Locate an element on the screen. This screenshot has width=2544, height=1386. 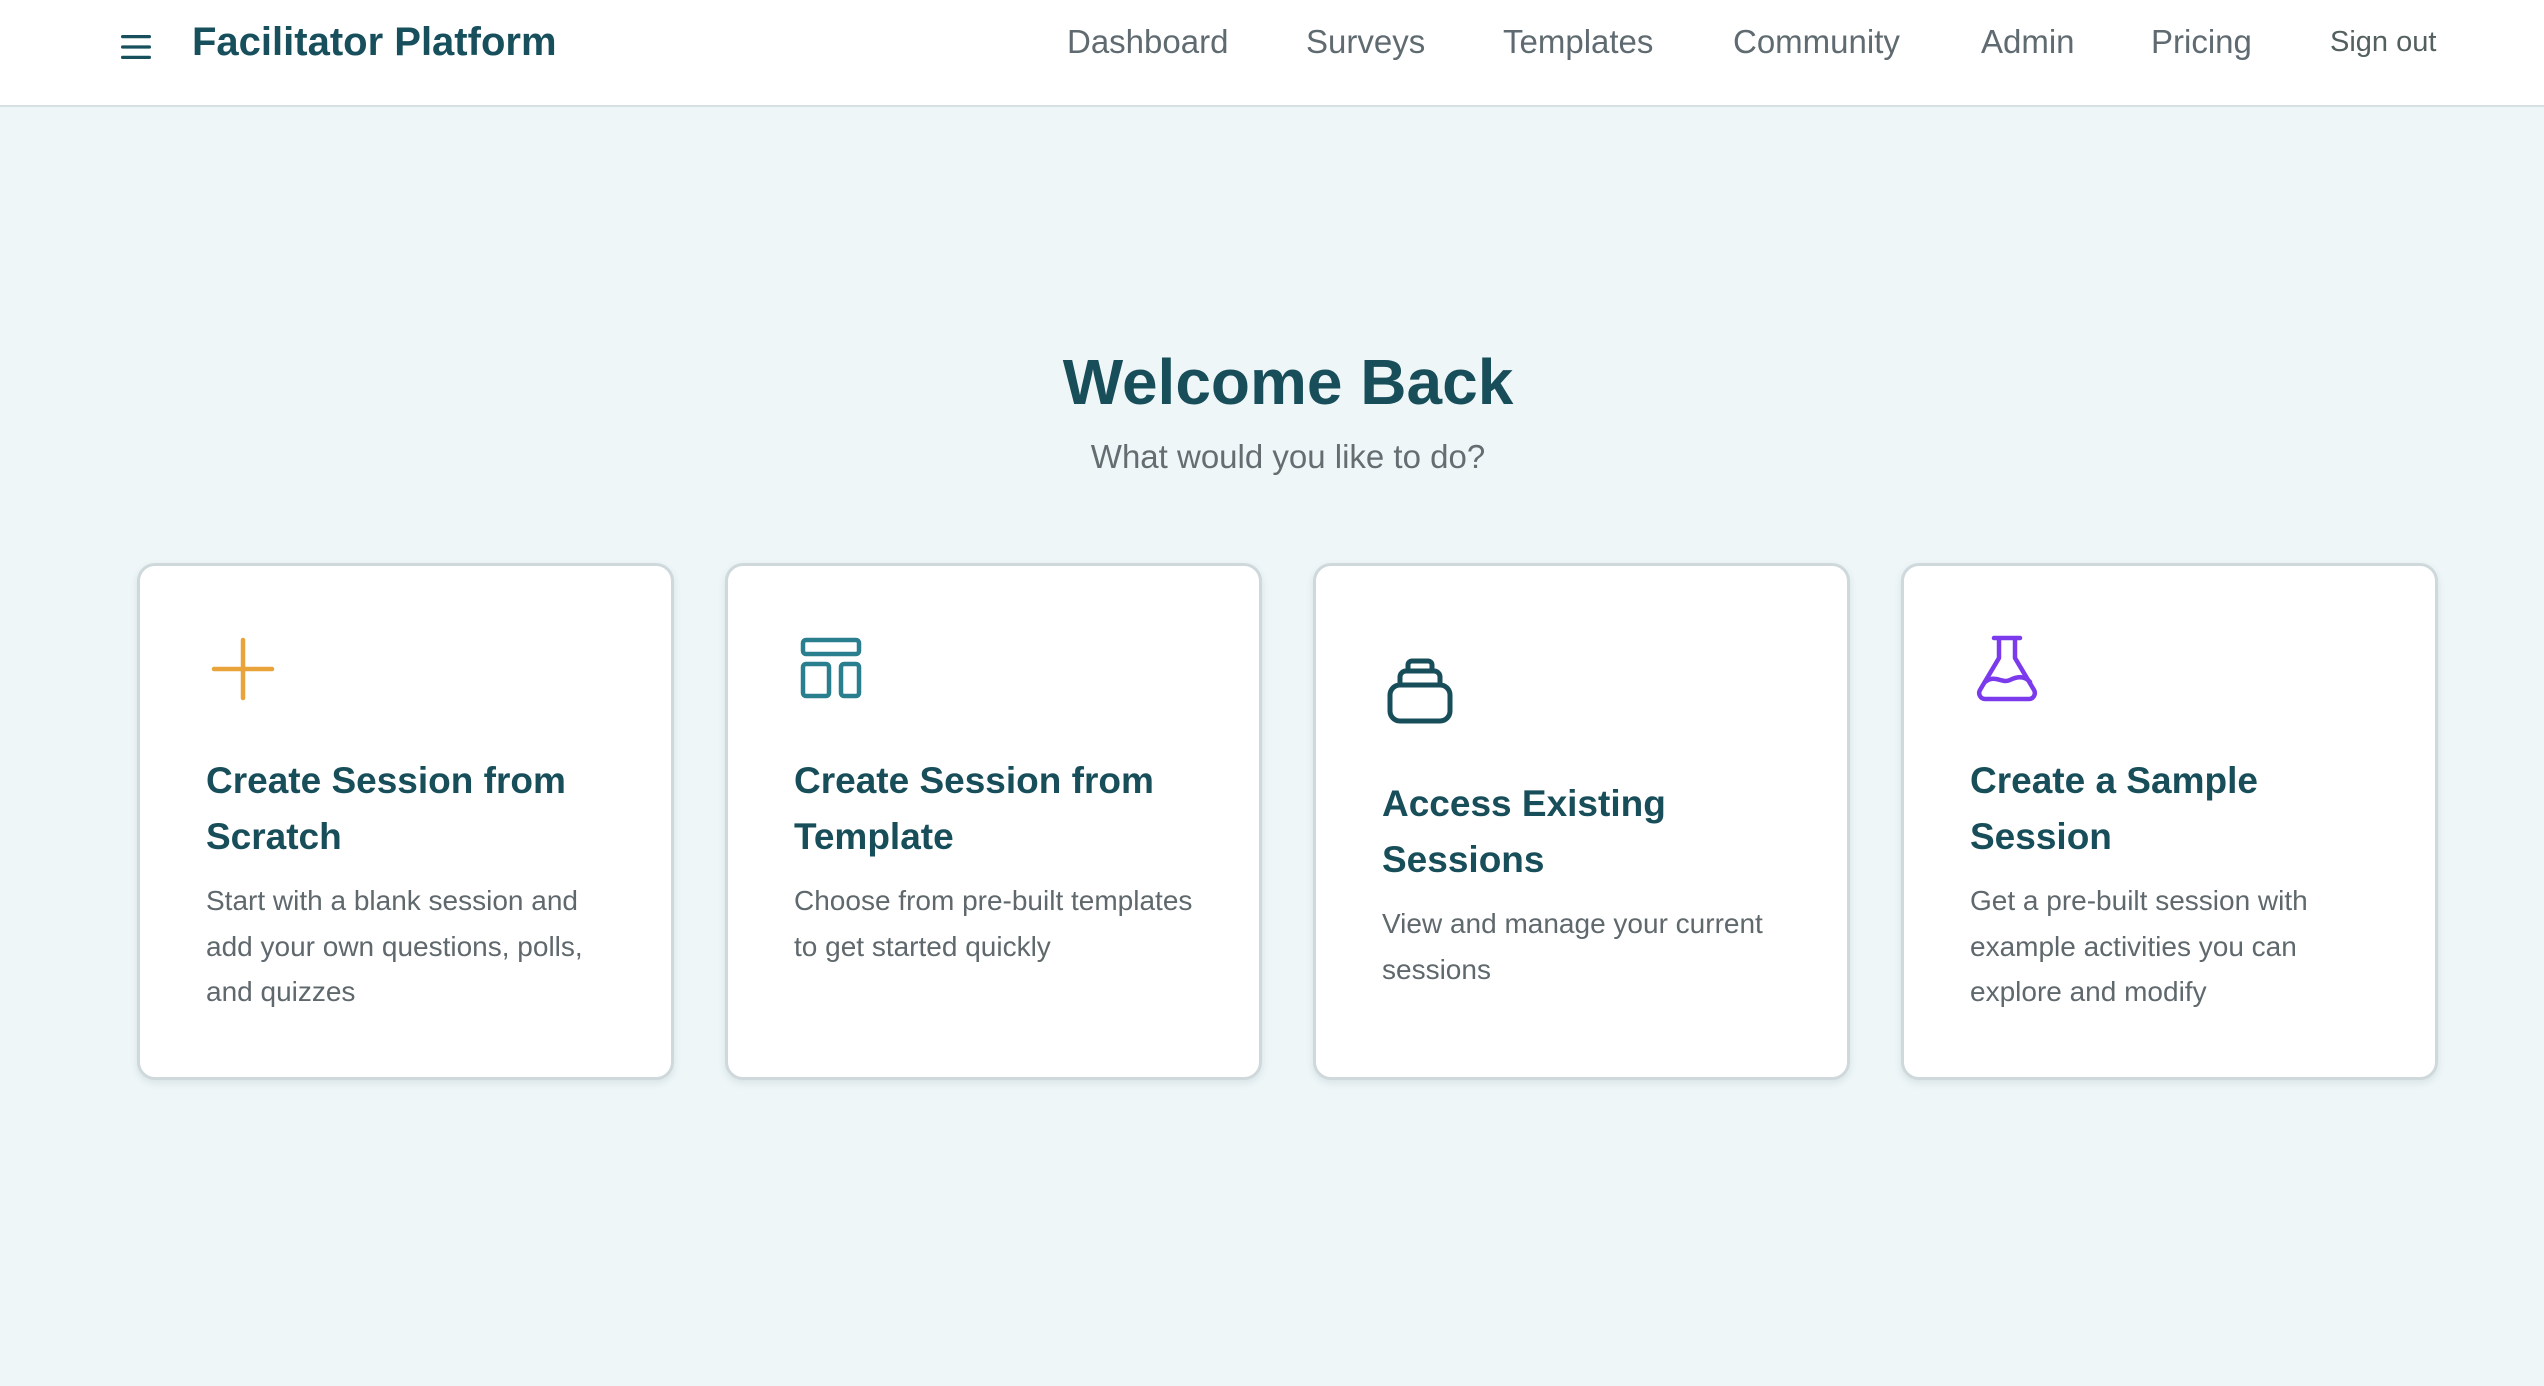
nav-pricing: Pricing is located at coordinates (2201, 42).